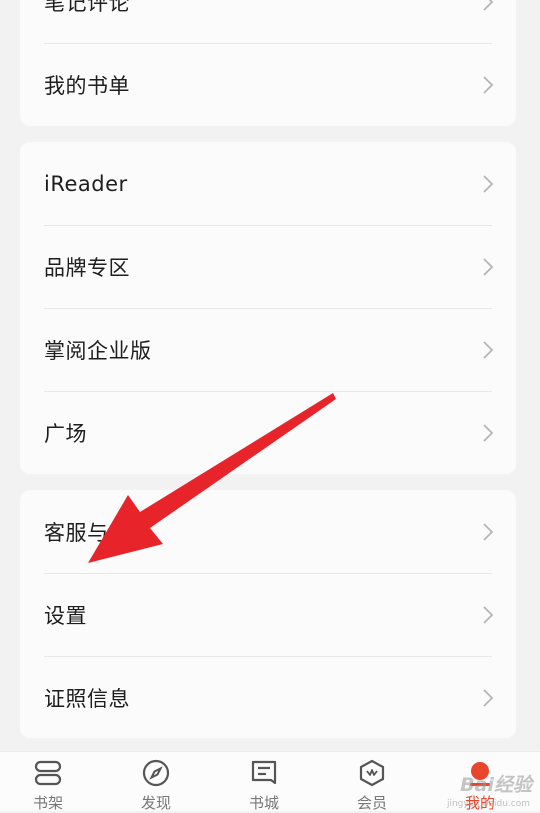 The image size is (540, 813). What do you see at coordinates (48, 773) in the screenshot?
I see `bookshelf-icon` at bounding box center [48, 773].